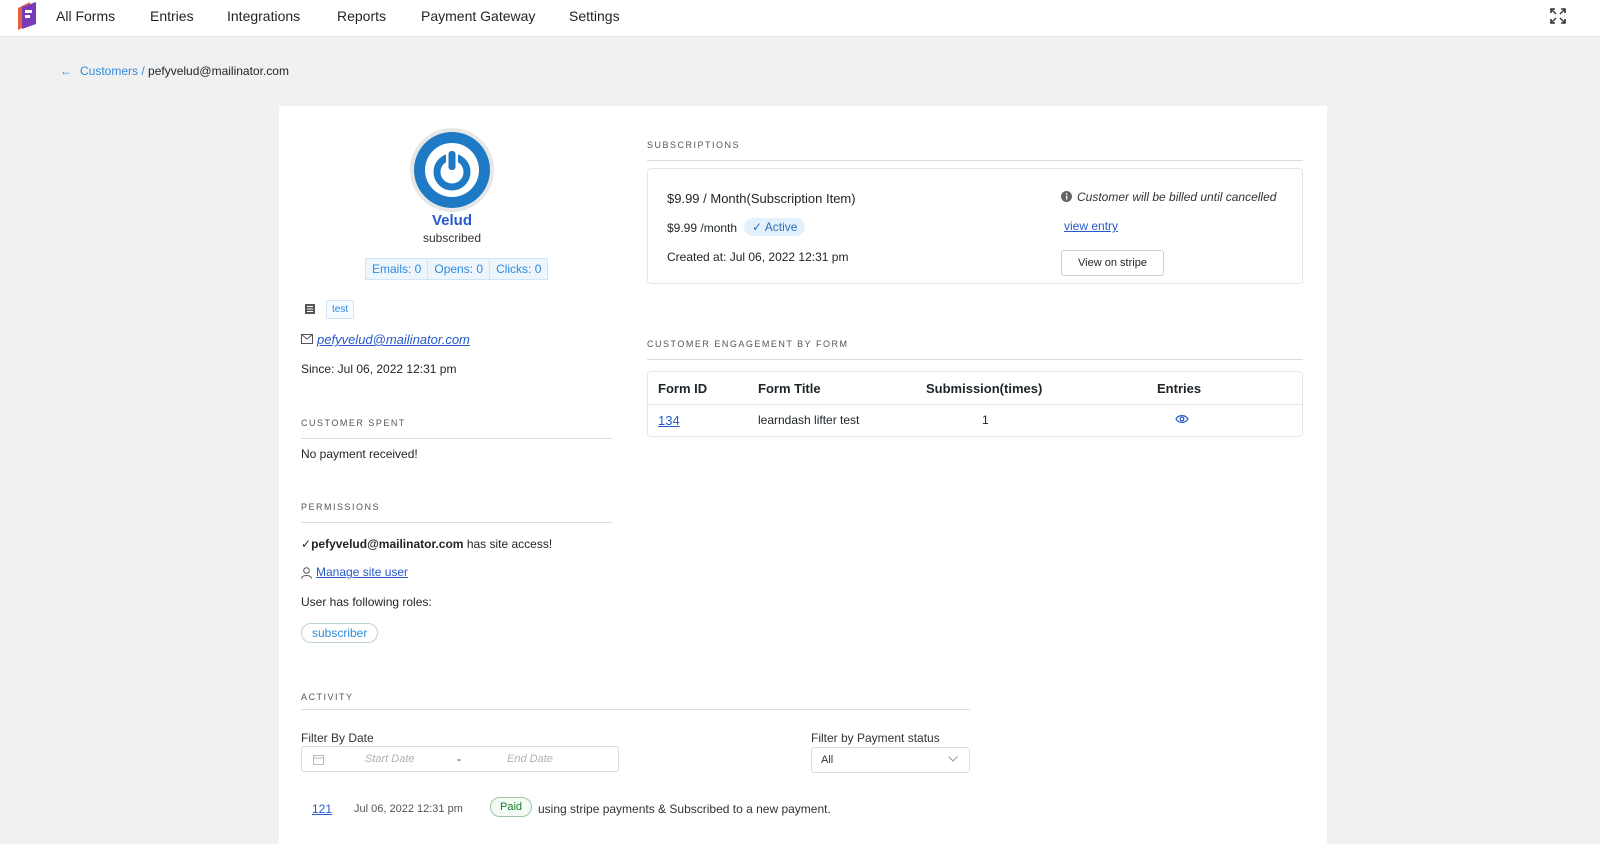  I want to click on payment-status-value: All, so click(827, 760).